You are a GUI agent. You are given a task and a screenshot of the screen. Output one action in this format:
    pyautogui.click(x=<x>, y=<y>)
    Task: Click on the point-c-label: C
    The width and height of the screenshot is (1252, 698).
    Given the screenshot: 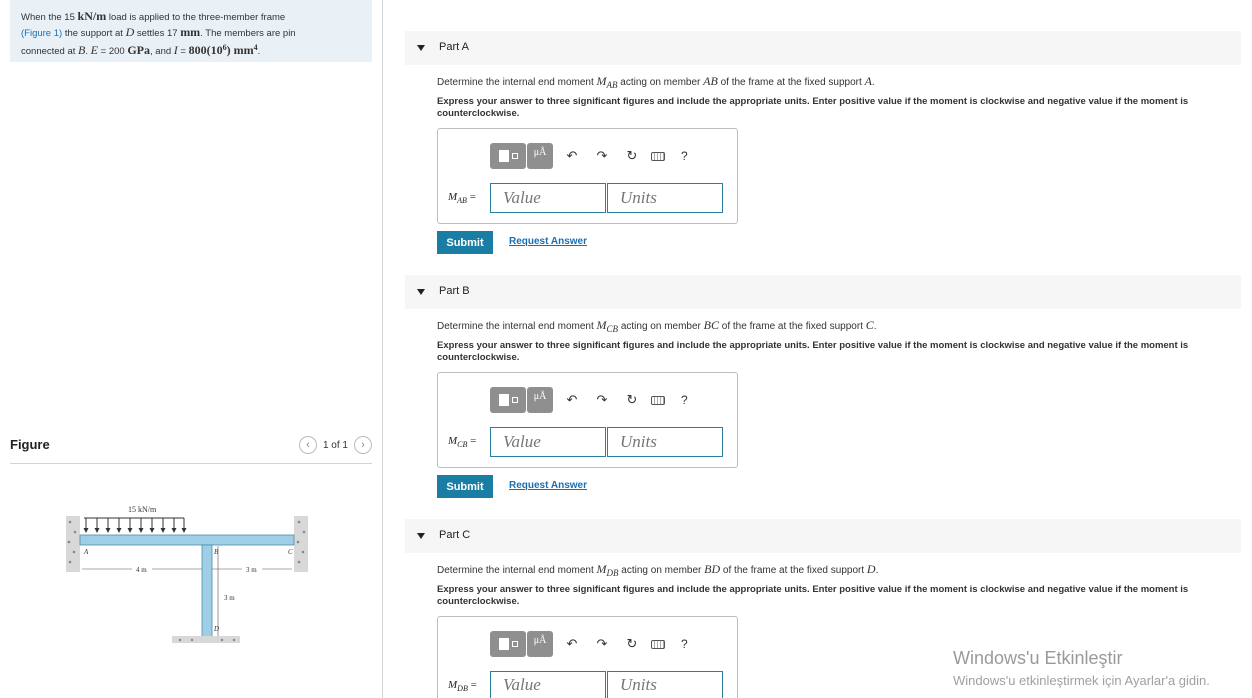 What is the action you would take?
    pyautogui.click(x=290, y=552)
    